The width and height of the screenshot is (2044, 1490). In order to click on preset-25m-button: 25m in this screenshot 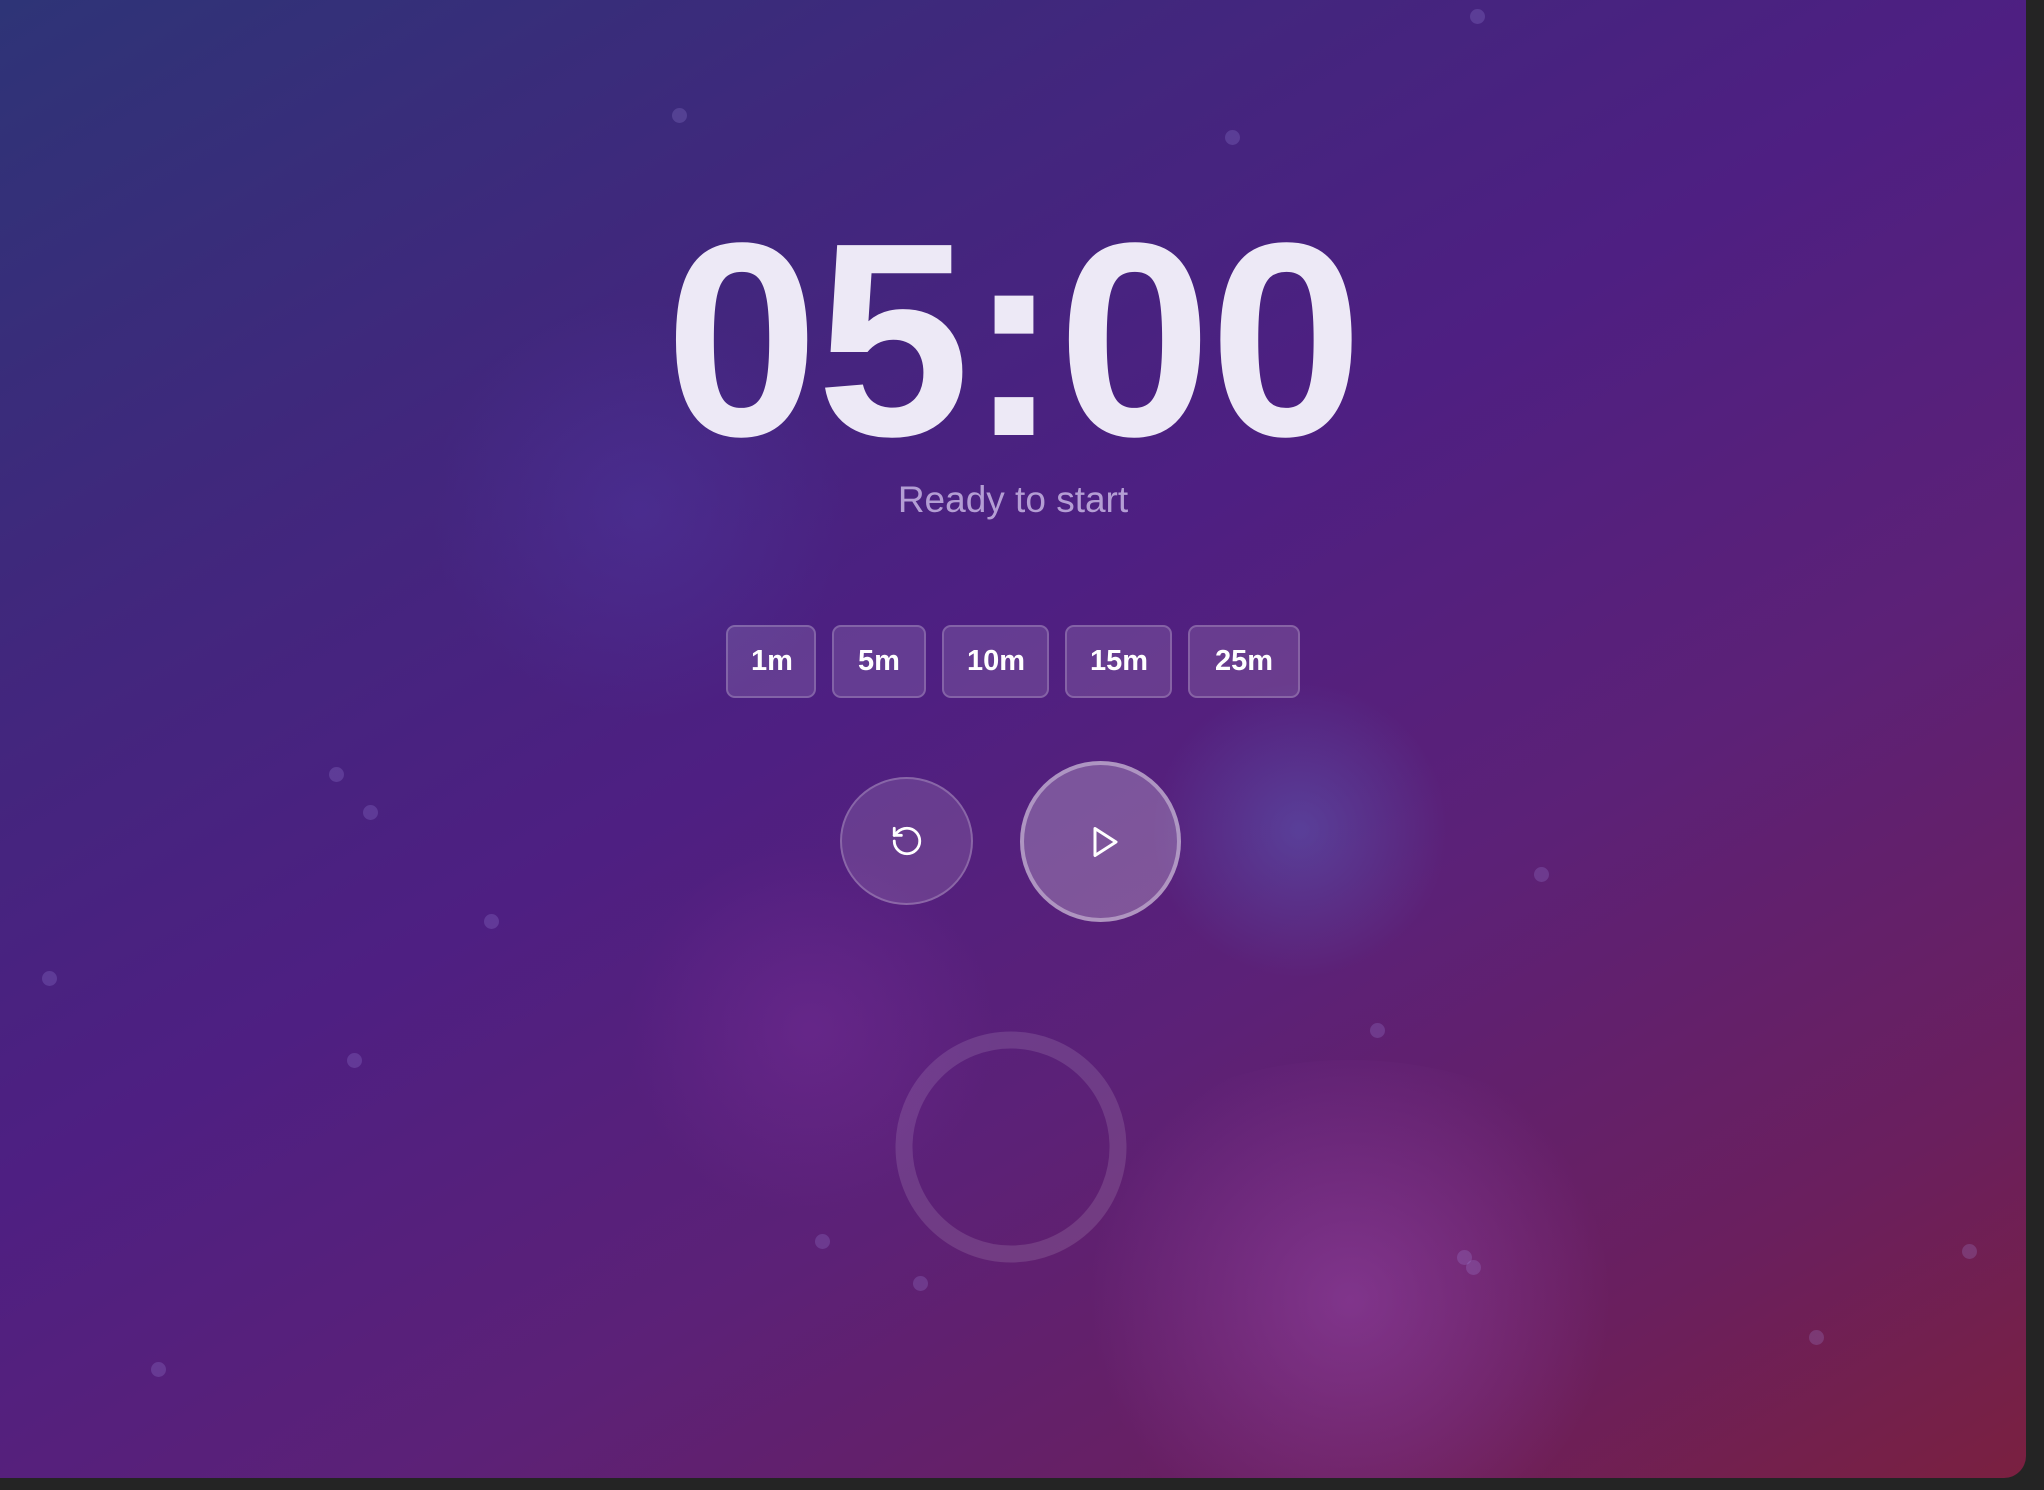, I will do `click(1244, 661)`.